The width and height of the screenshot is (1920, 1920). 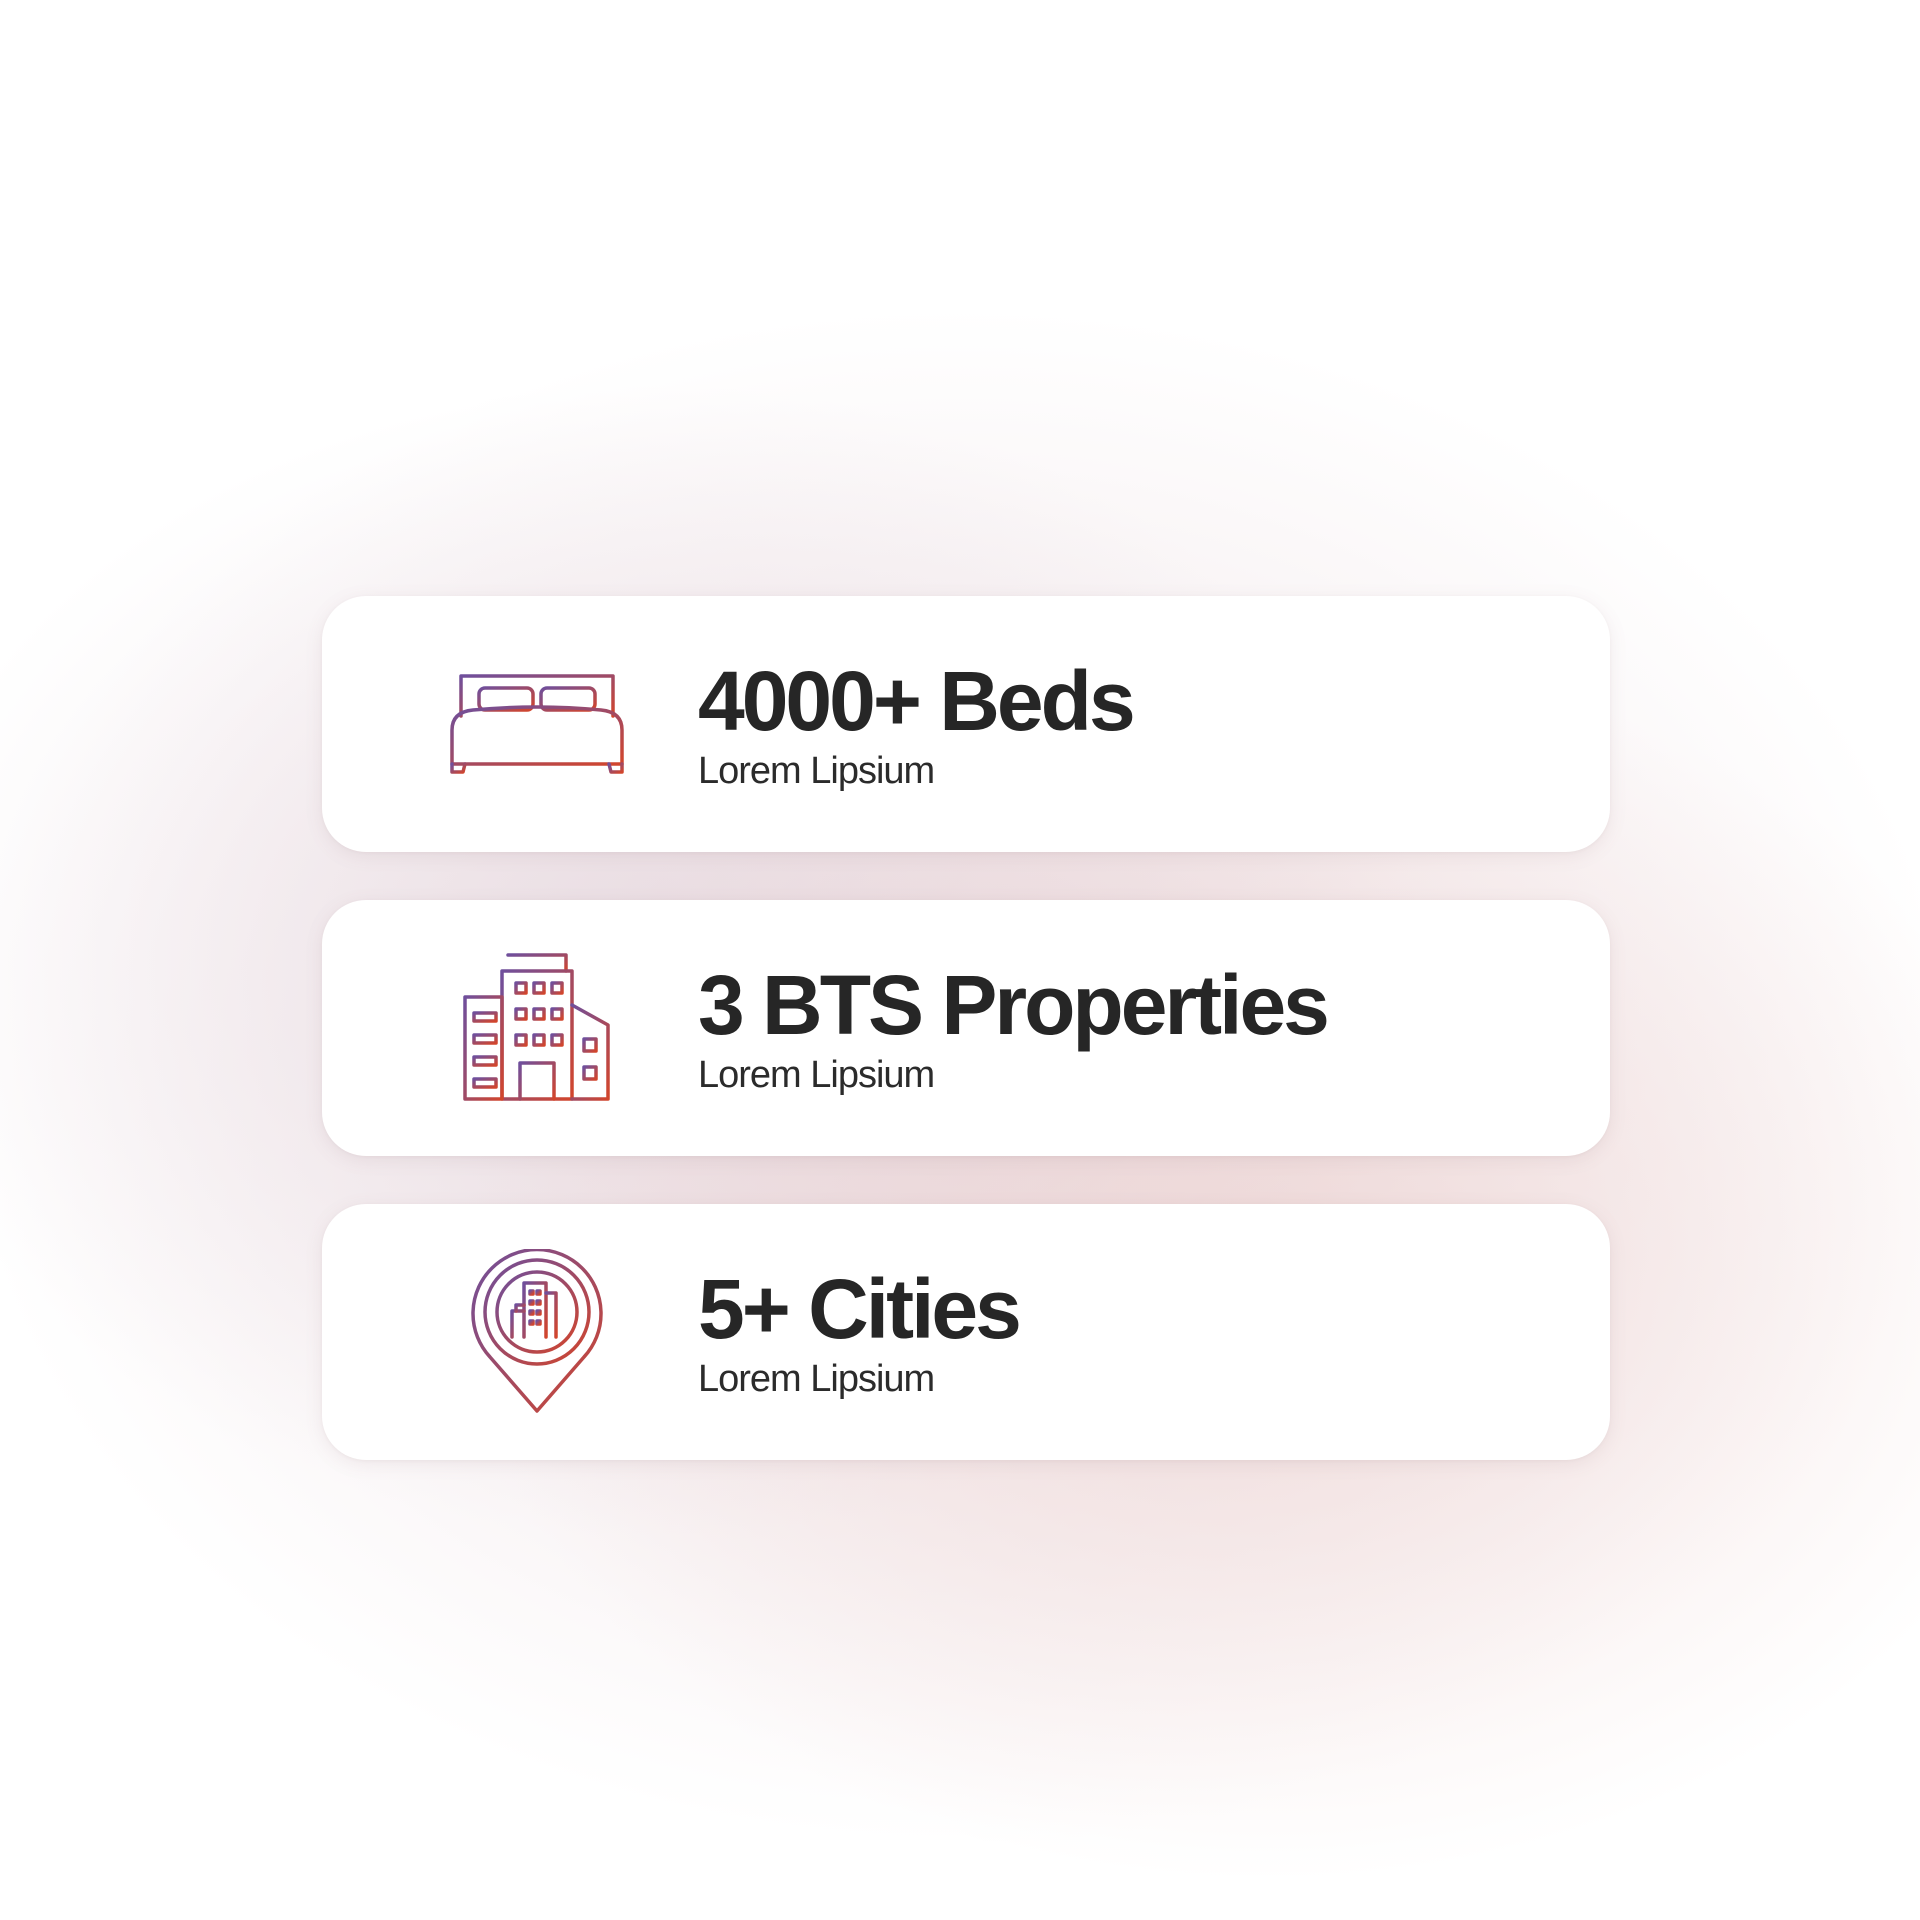 What do you see at coordinates (917, 701) in the screenshot?
I see `stat-title: 4000+ Beds` at bounding box center [917, 701].